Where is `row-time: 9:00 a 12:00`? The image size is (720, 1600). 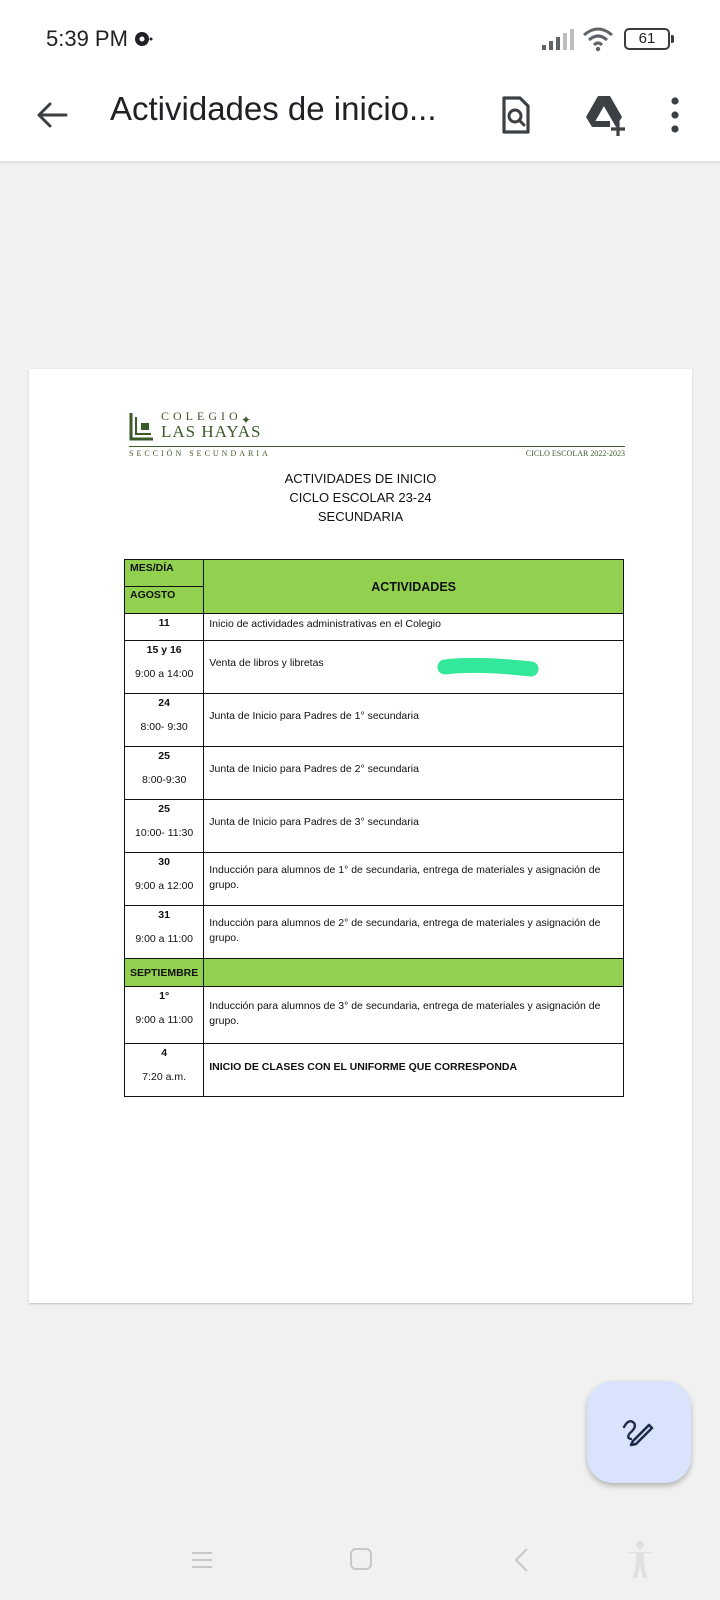
row-time: 9:00 a 12:00 is located at coordinates (164, 886).